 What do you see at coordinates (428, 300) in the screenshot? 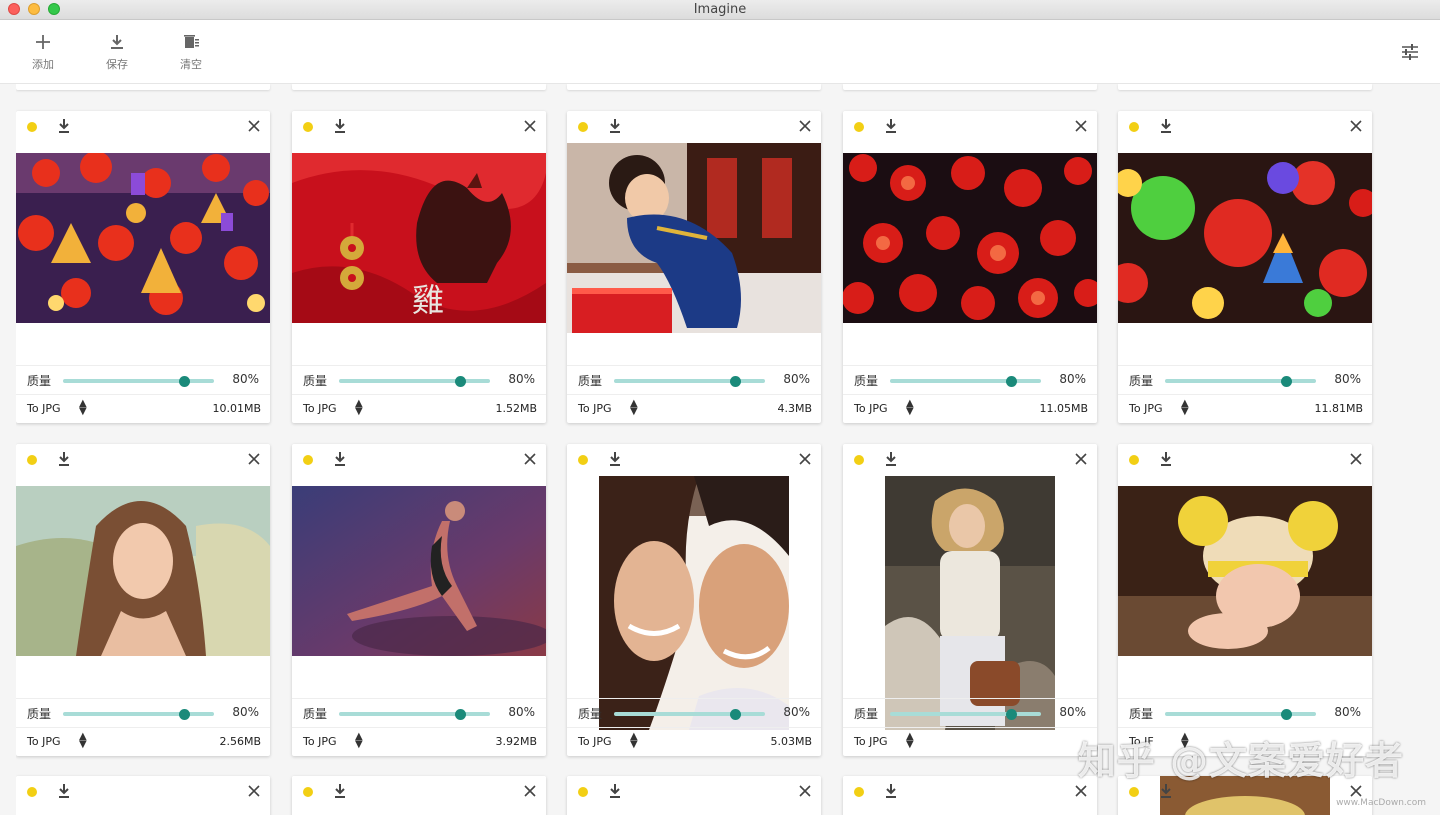
I see `svg-text: 雞` at bounding box center [428, 300].